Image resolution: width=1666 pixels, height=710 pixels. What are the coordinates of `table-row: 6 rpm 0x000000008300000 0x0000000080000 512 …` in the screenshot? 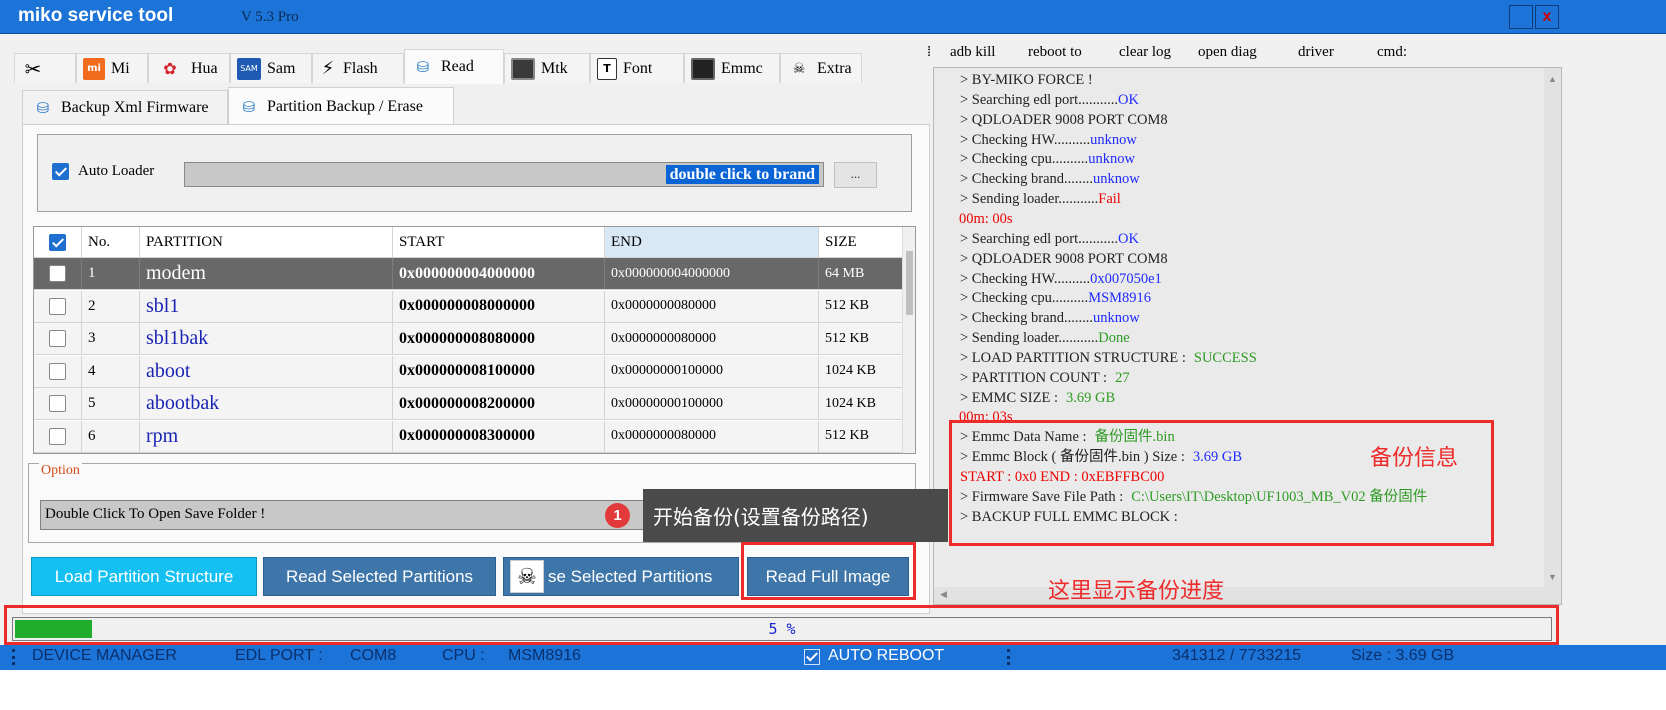 It's located at (468, 436).